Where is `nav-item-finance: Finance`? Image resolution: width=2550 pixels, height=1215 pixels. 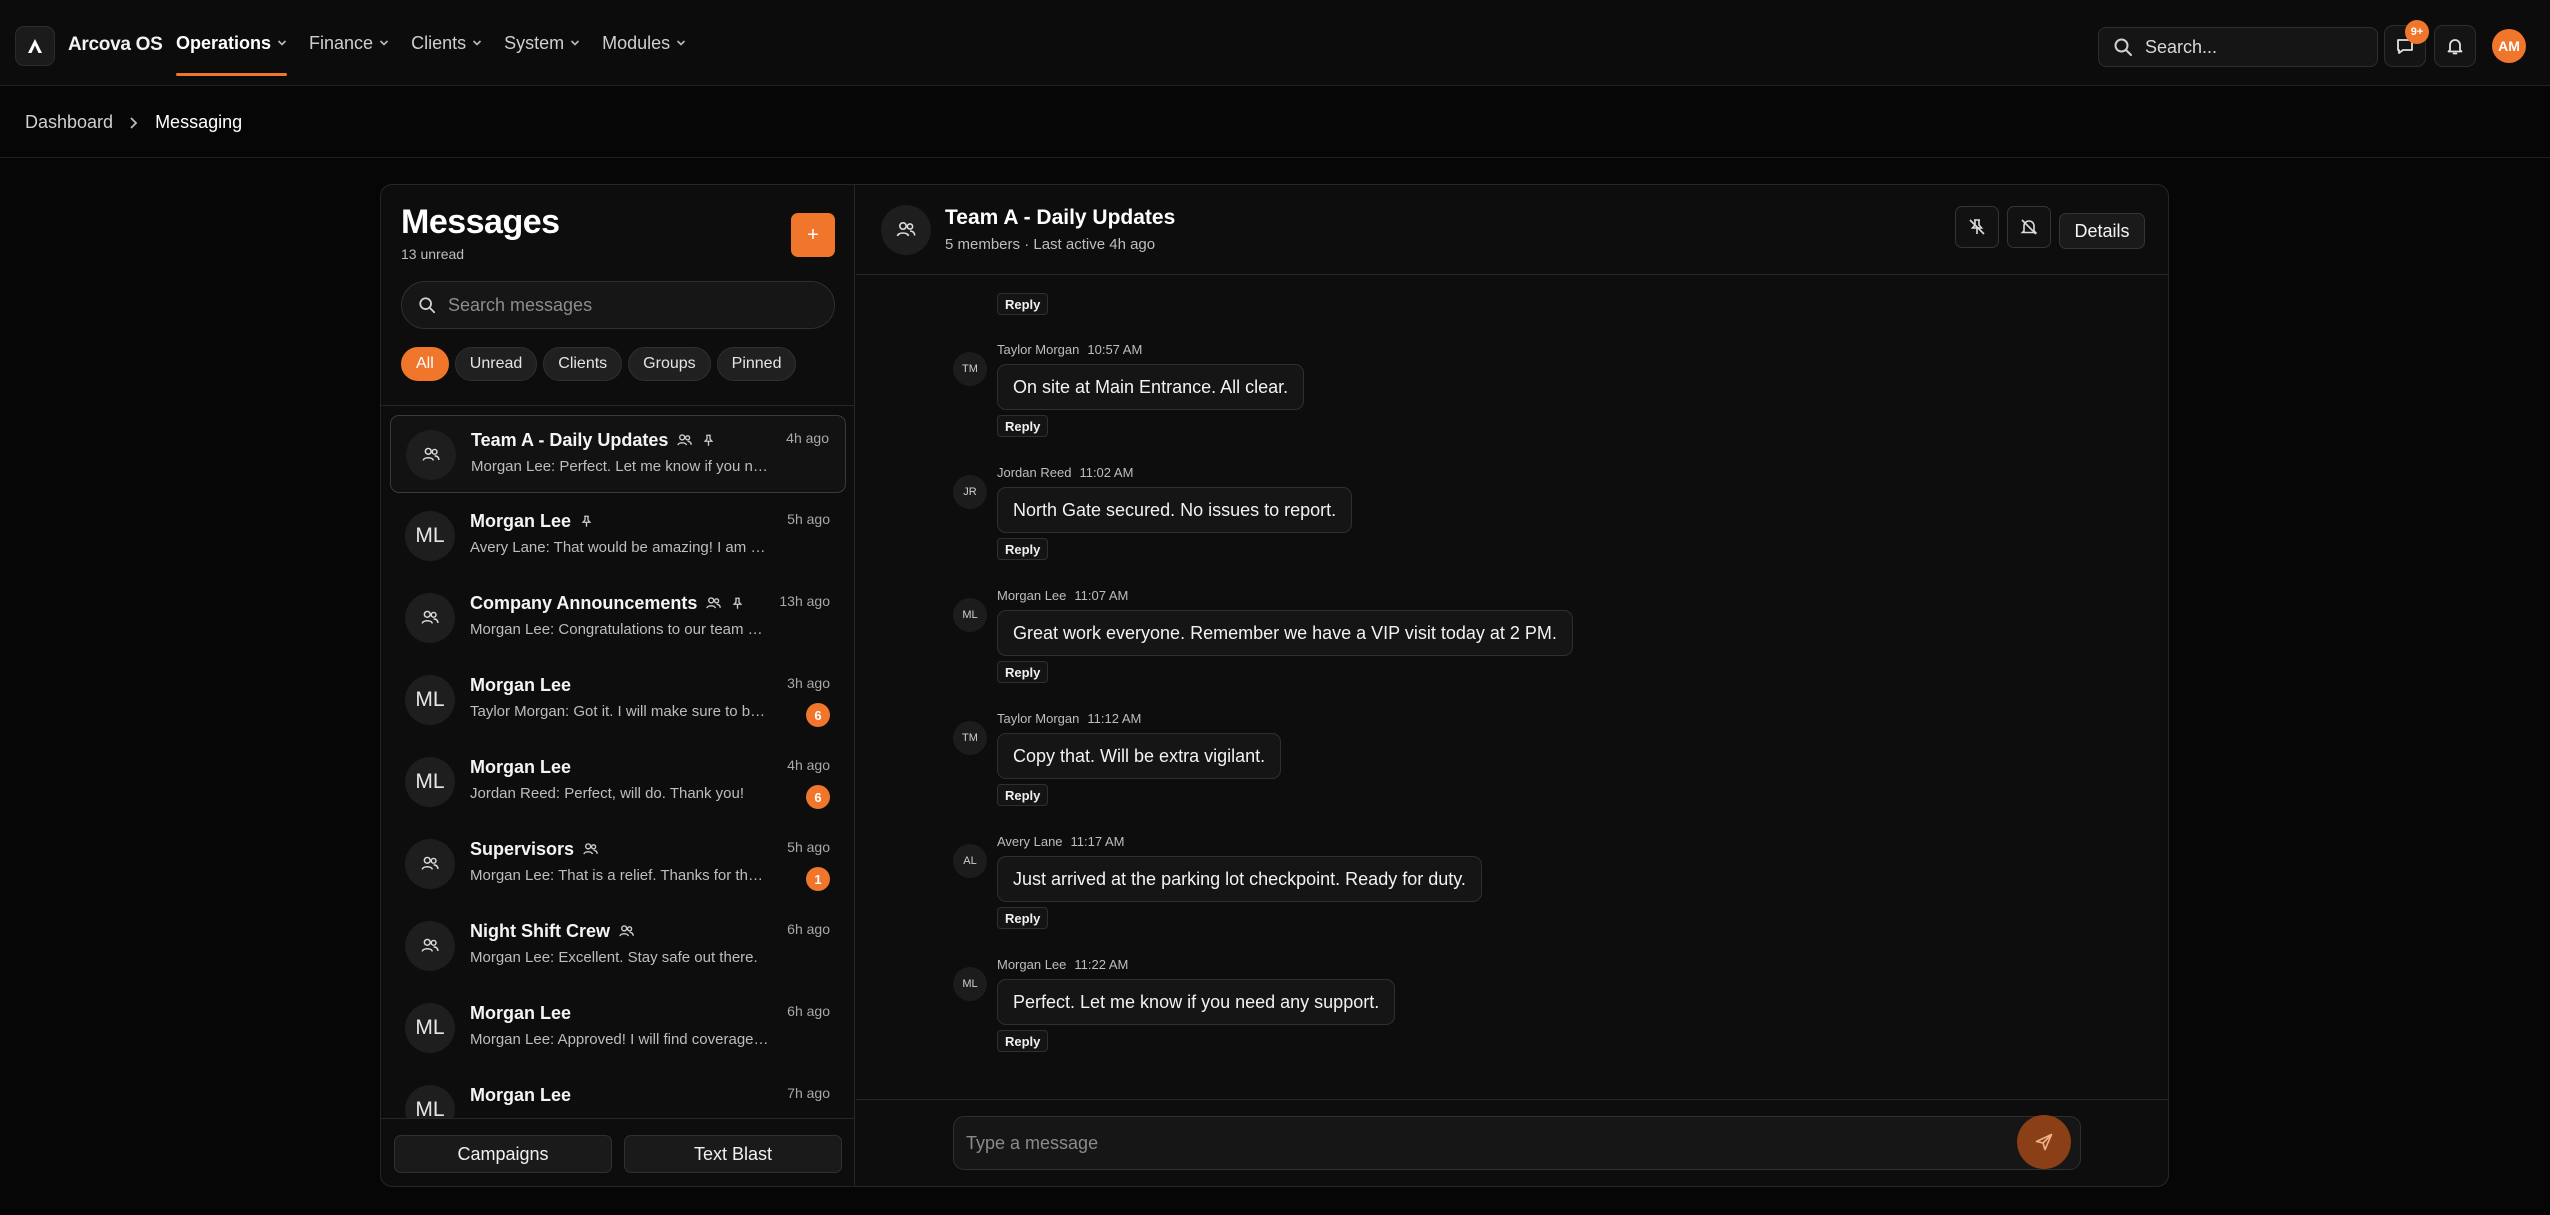
nav-item-finance: Finance is located at coordinates (349, 43).